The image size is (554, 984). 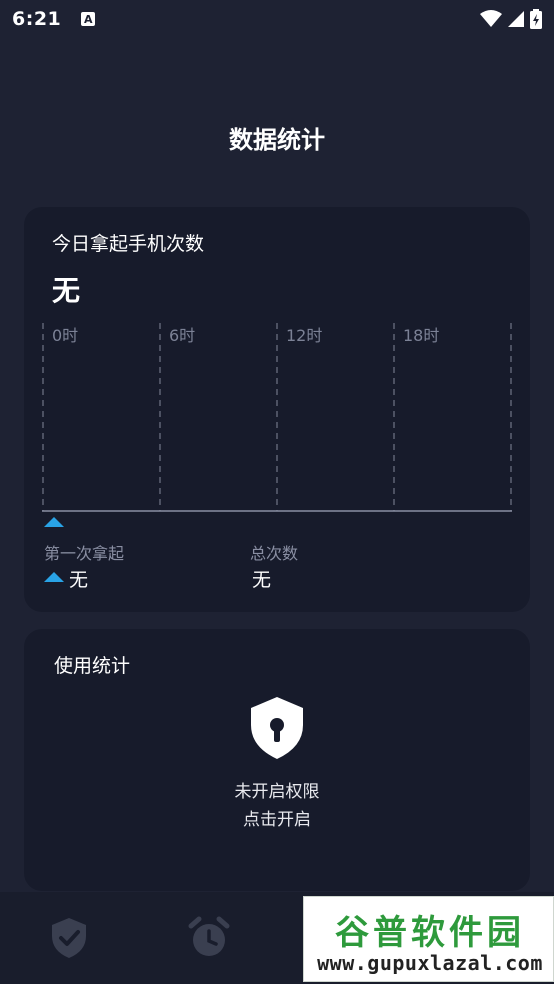 I want to click on wifi-icon, so click(x=491, y=18).